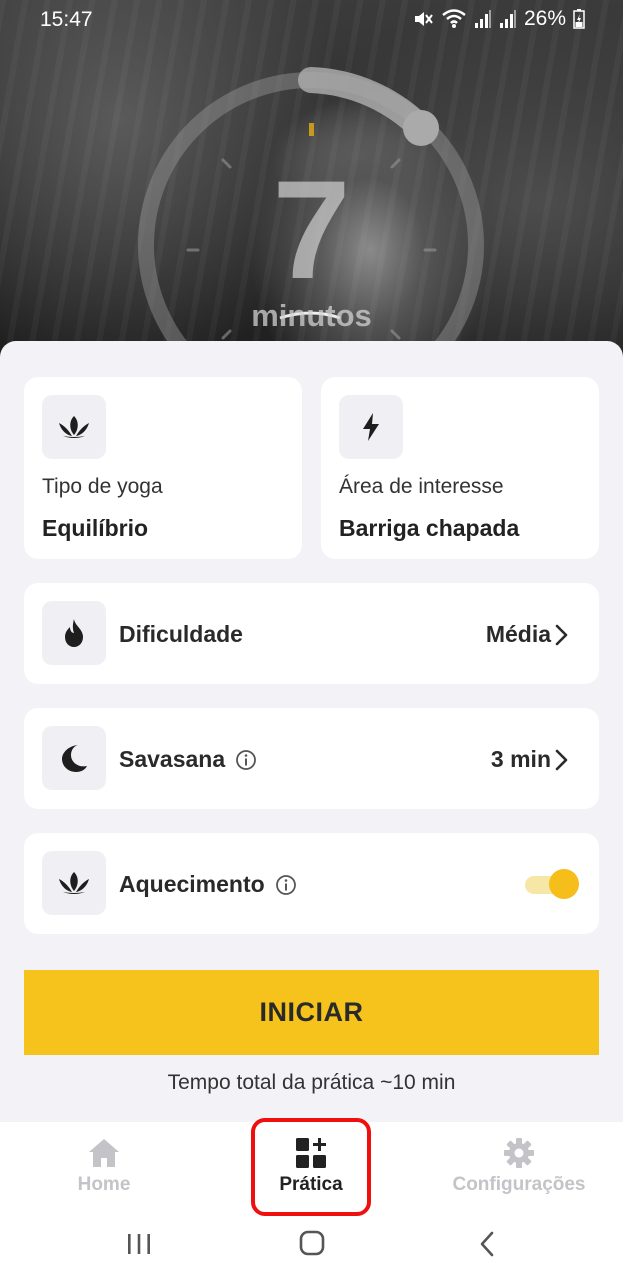 This screenshot has height=1280, width=623. What do you see at coordinates (366, 104) in the screenshot?
I see `dial-progress-arc` at bounding box center [366, 104].